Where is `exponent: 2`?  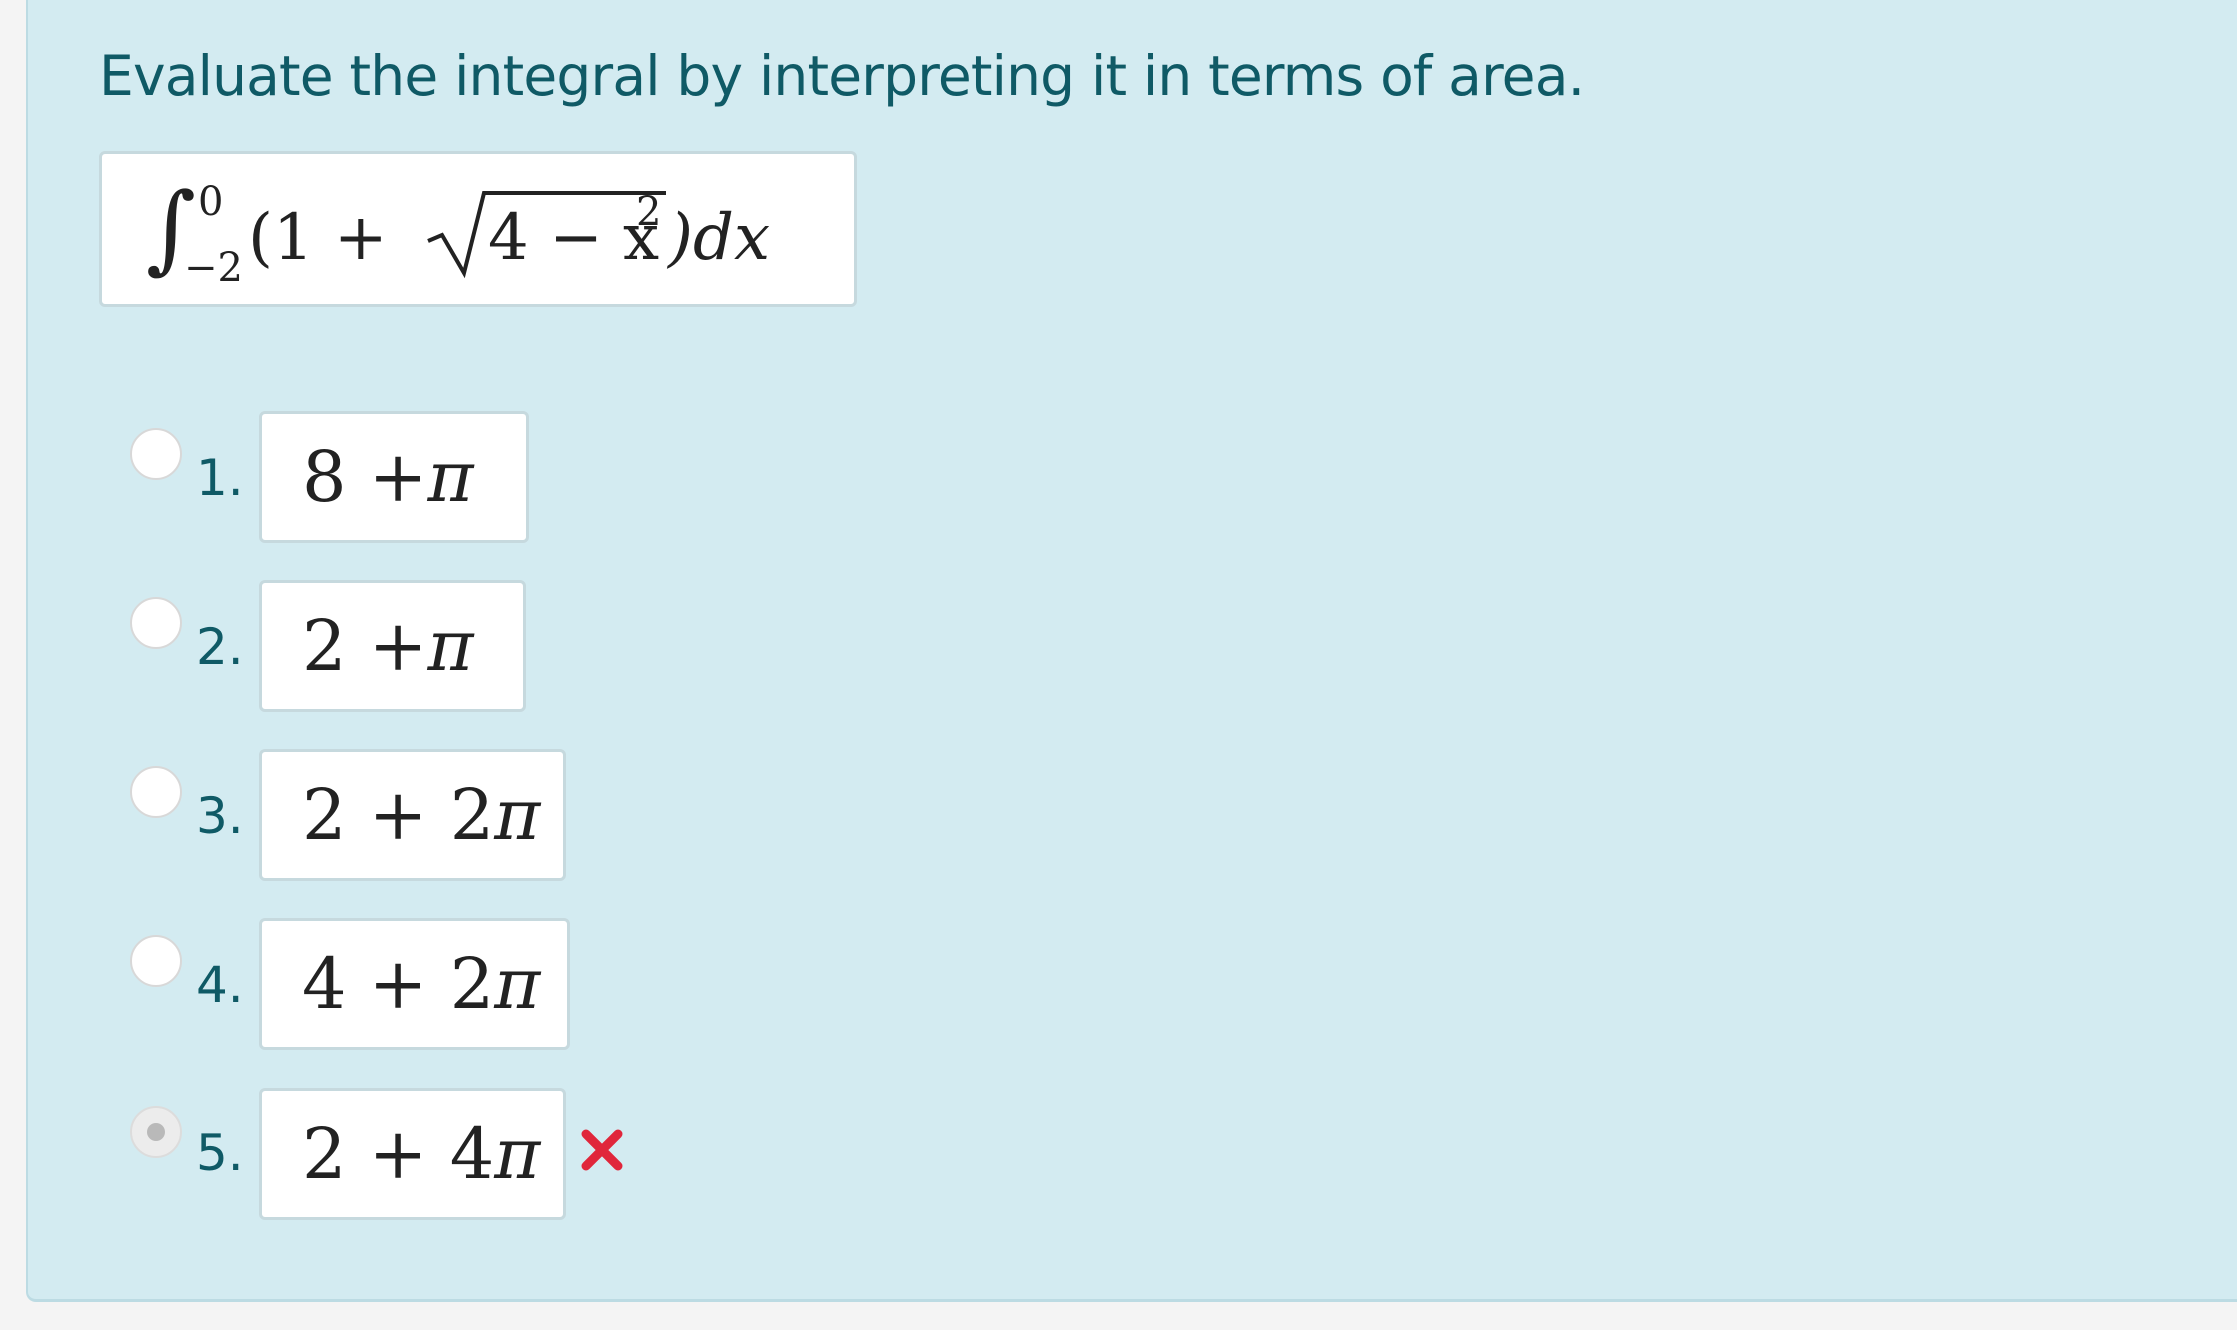
exponent: 2 is located at coordinates (648, 212).